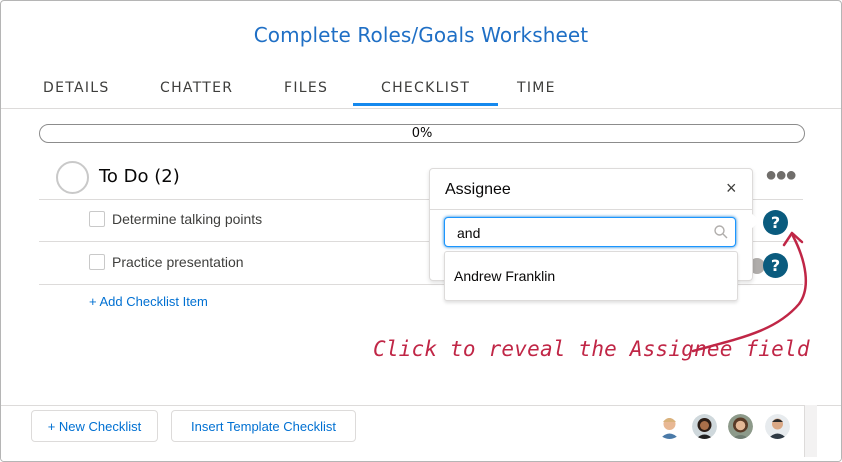 This screenshot has width=842, height=462. What do you see at coordinates (591, 209) in the screenshot?
I see `divider` at bounding box center [591, 209].